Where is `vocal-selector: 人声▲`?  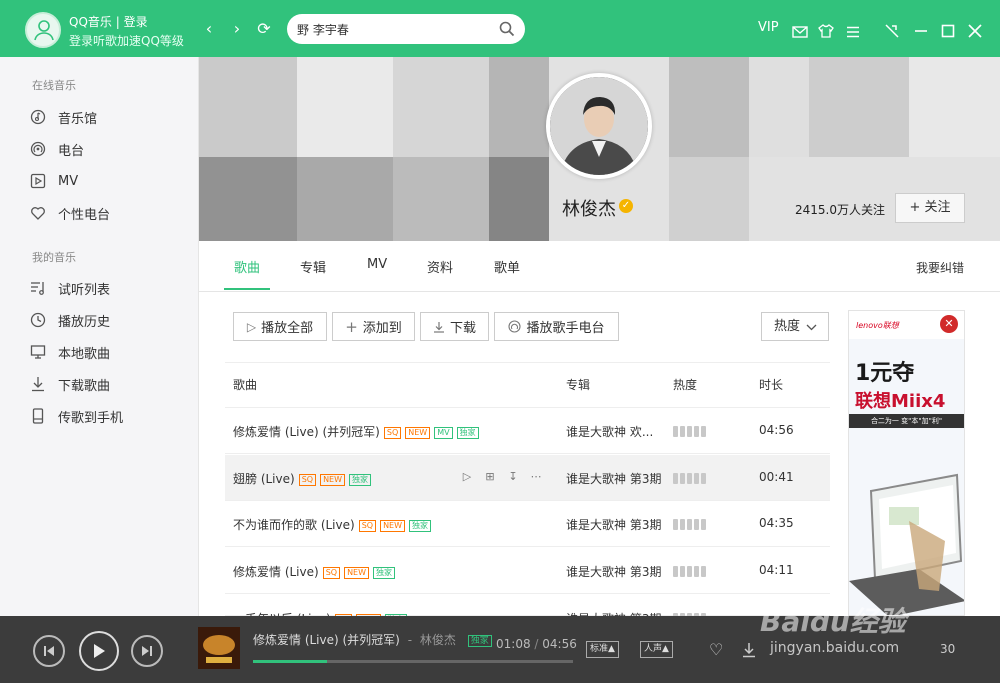
vocal-selector: 人声▲ is located at coordinates (656, 649).